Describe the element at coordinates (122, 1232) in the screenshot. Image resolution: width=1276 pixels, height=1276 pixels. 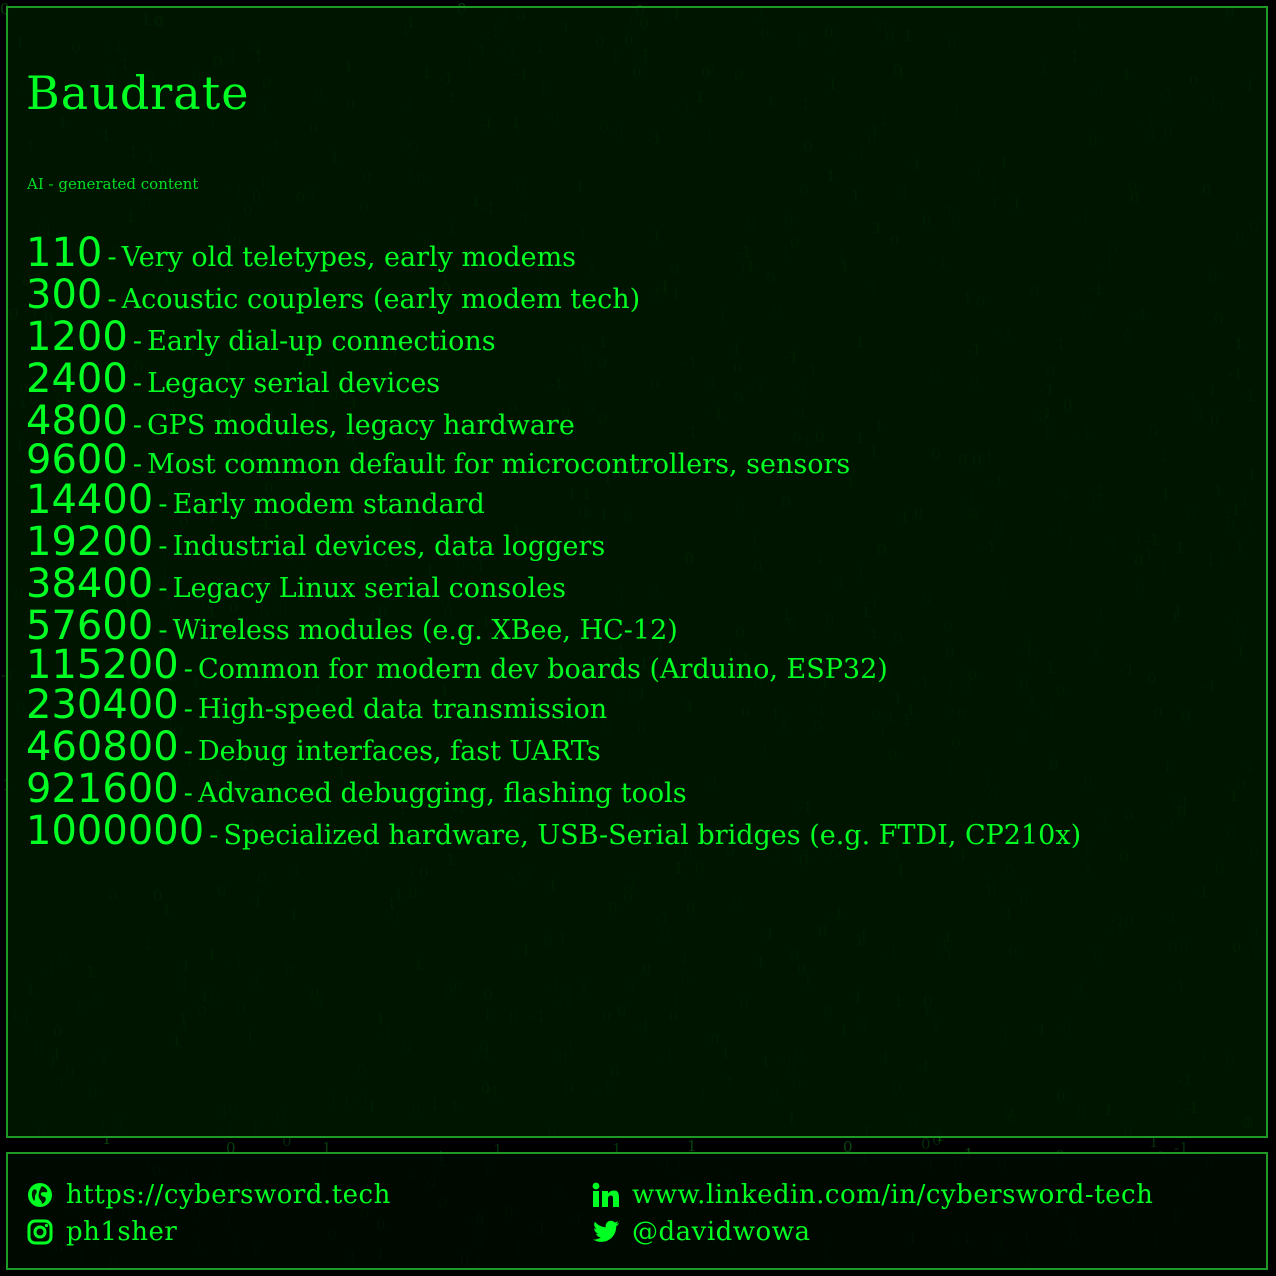
I see `instagram-handle: ph1sher` at that location.